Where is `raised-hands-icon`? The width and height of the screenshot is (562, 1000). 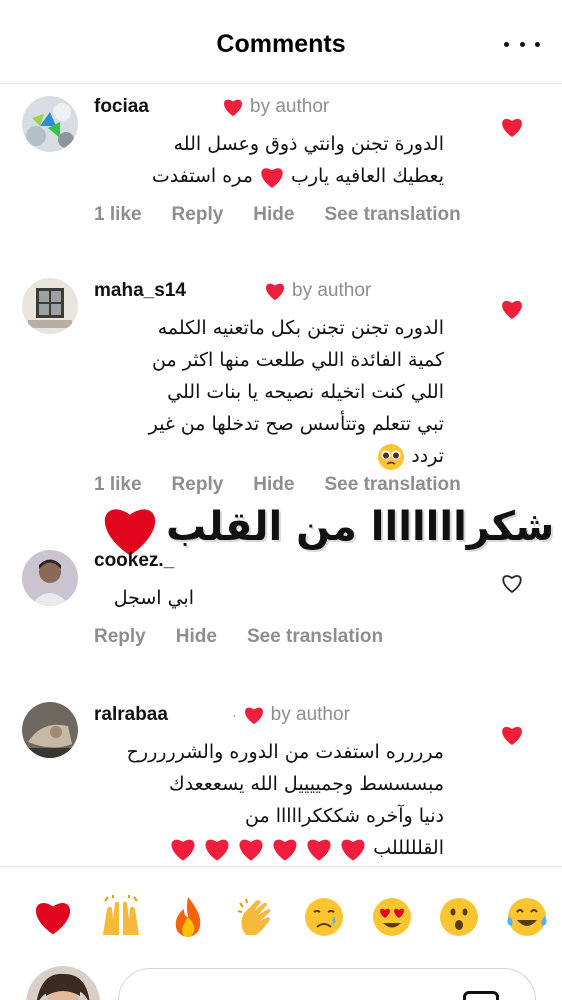 raised-hands-icon is located at coordinates (120, 915).